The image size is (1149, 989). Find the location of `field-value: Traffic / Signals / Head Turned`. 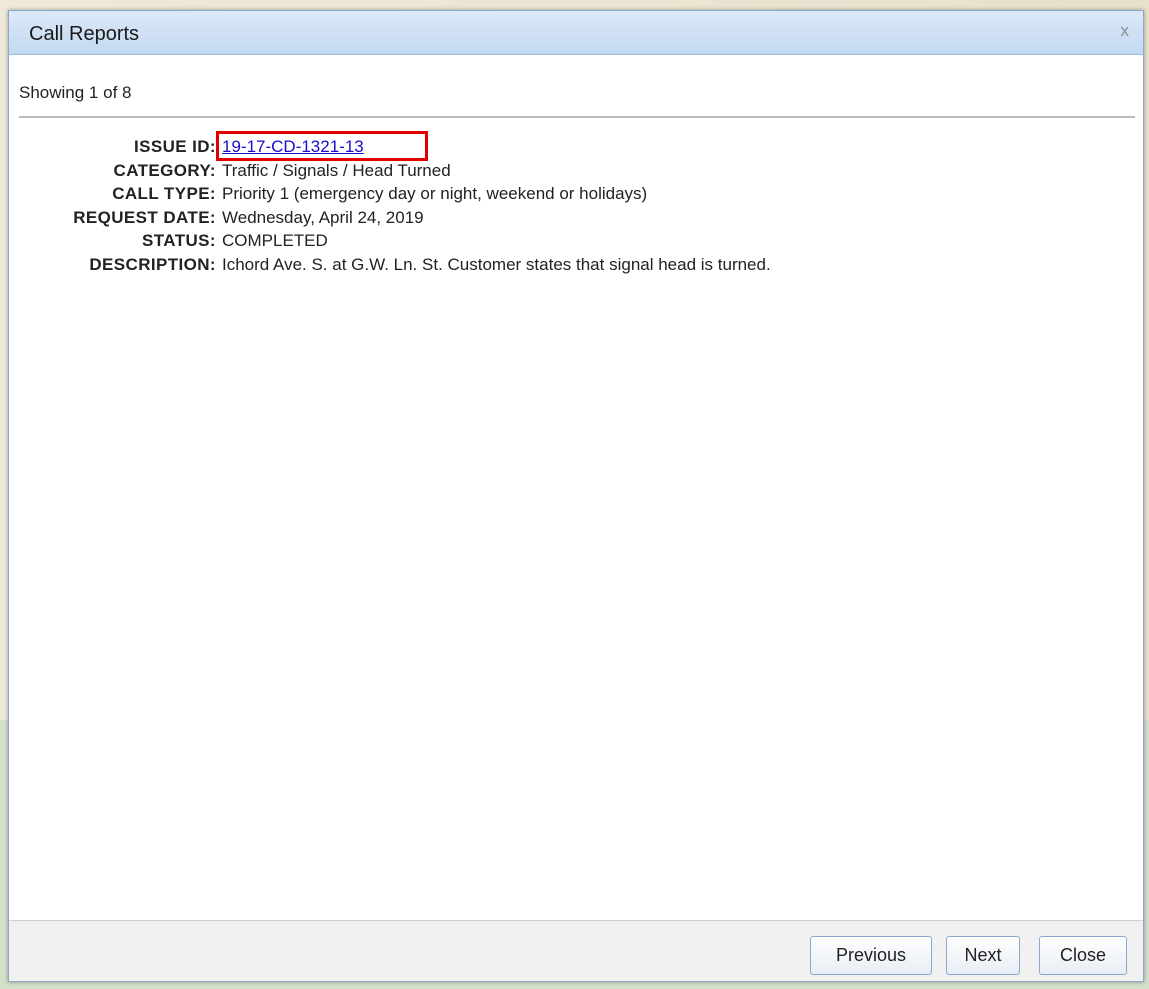

field-value: Traffic / Signals / Head Turned is located at coordinates (336, 170).